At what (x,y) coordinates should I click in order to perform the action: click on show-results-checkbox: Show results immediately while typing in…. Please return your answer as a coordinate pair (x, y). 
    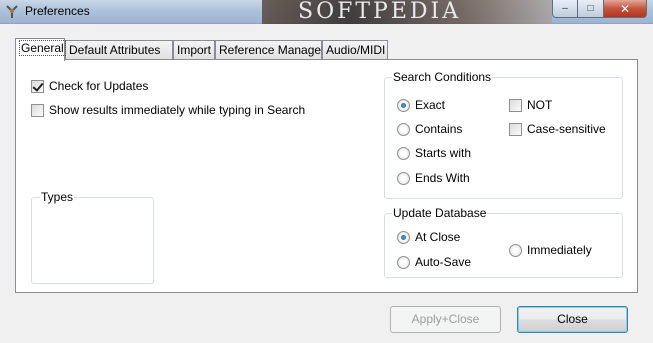
    Looking at the image, I should click on (168, 110).